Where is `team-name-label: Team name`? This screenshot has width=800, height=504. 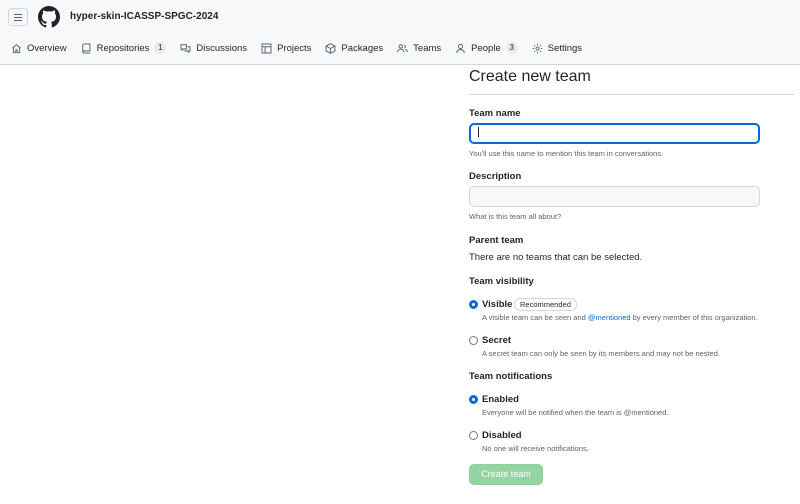 team-name-label: Team name is located at coordinates (495, 113).